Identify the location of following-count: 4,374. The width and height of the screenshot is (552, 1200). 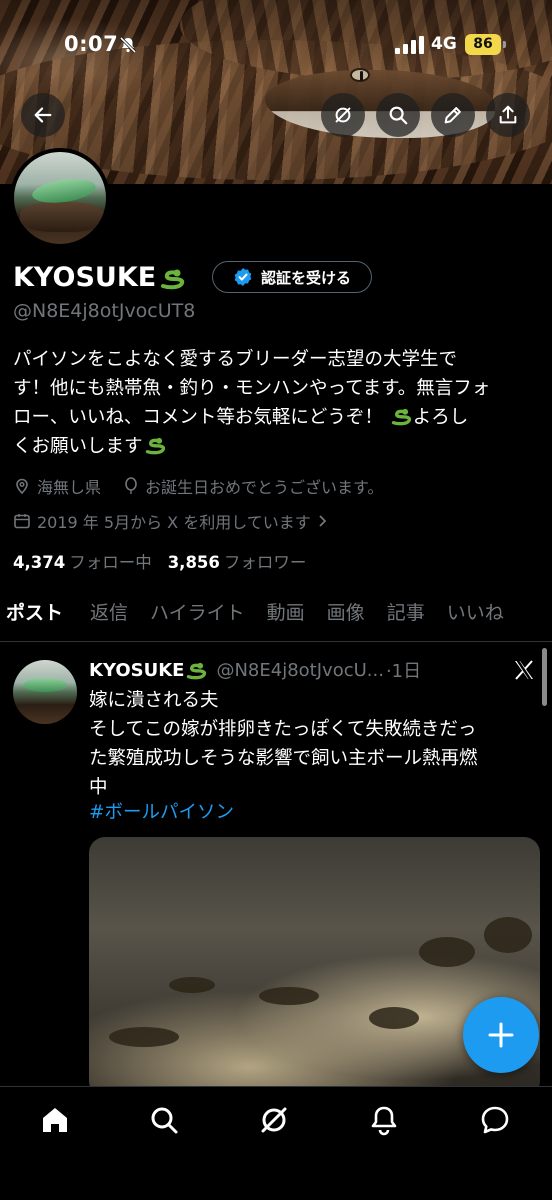
(39, 562).